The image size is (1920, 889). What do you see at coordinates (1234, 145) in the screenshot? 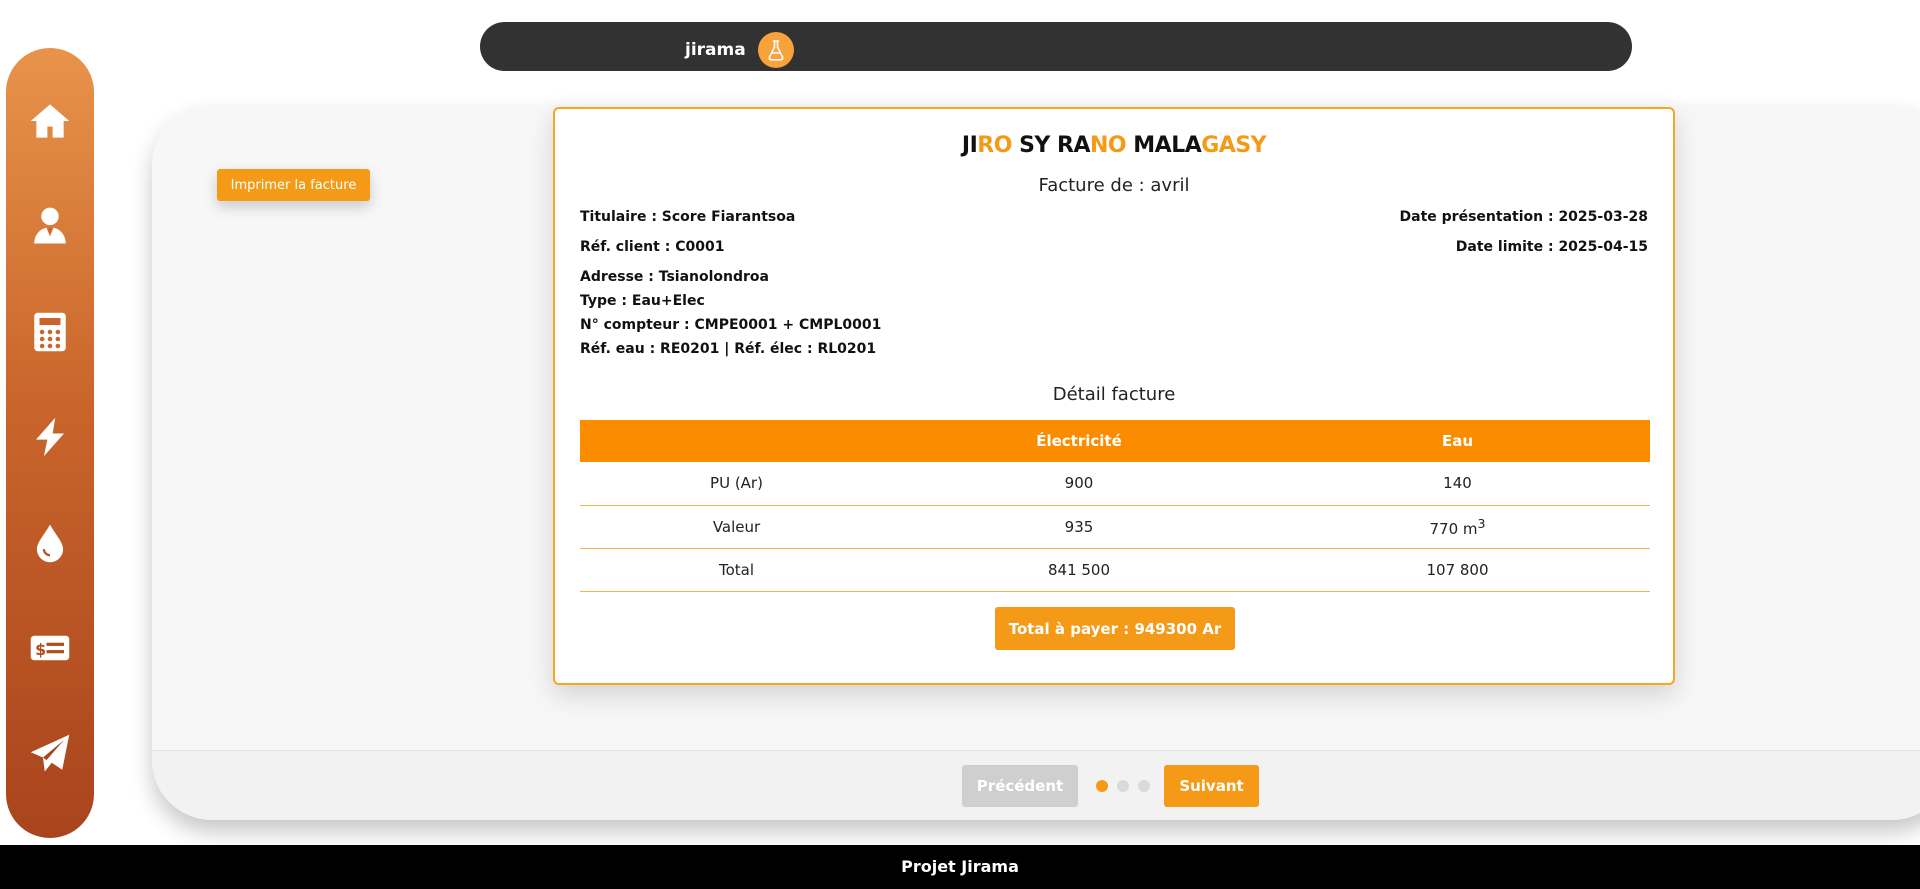
I see `title-part: GASY` at bounding box center [1234, 145].